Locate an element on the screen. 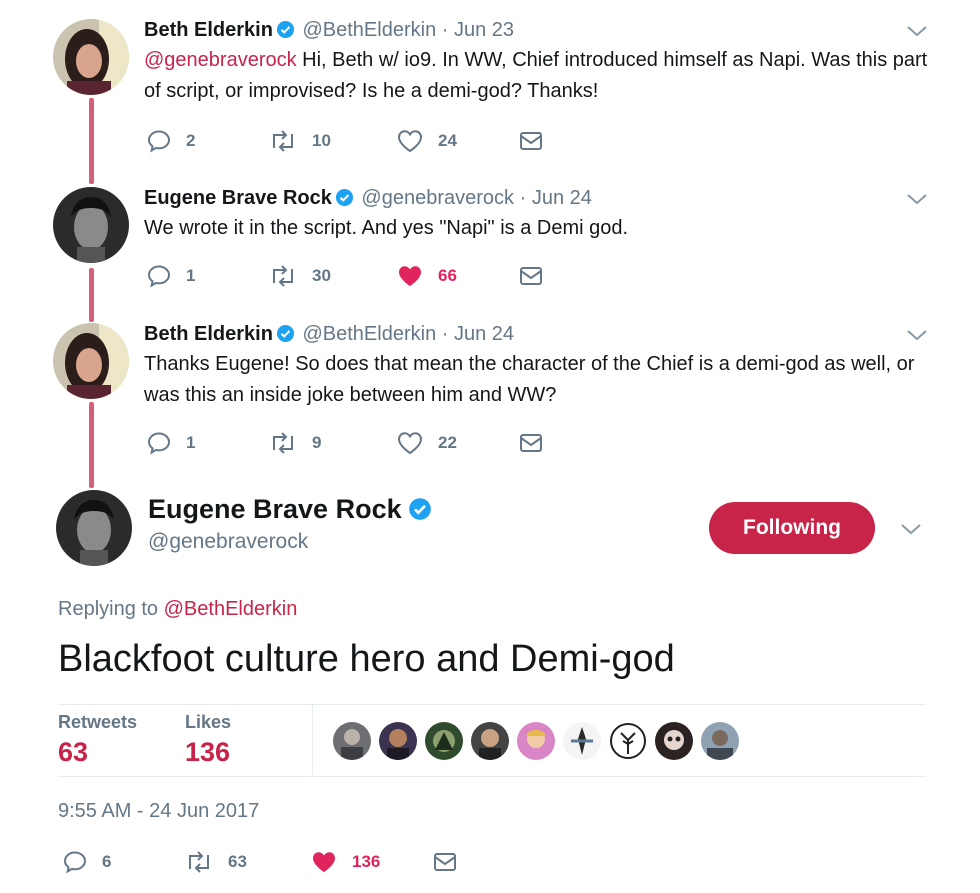 This screenshot has height=893, width=980. like-button: 66 is located at coordinates (426, 276).